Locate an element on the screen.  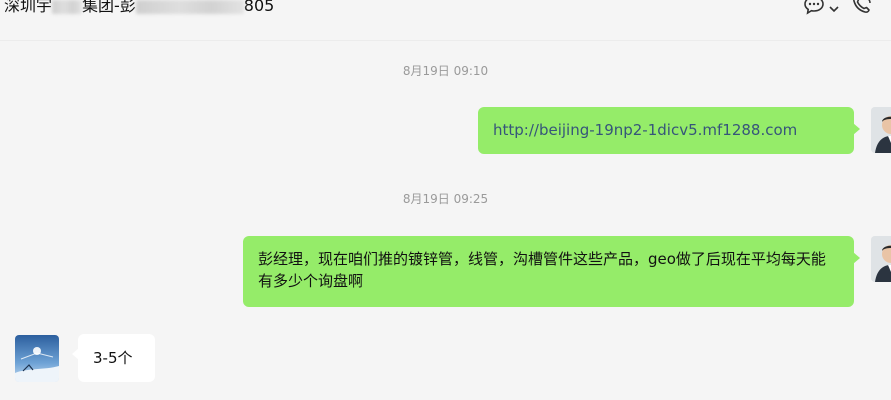
received-message-bubble: 3-5个 is located at coordinates (113, 358).